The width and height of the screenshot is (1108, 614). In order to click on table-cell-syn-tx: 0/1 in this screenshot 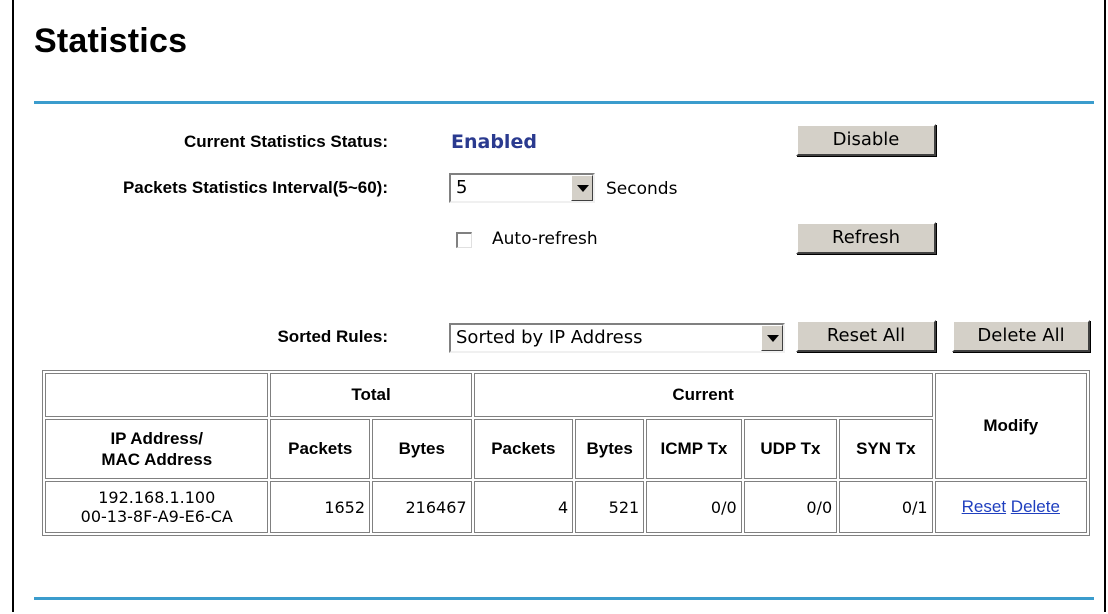, I will do `click(886, 507)`.